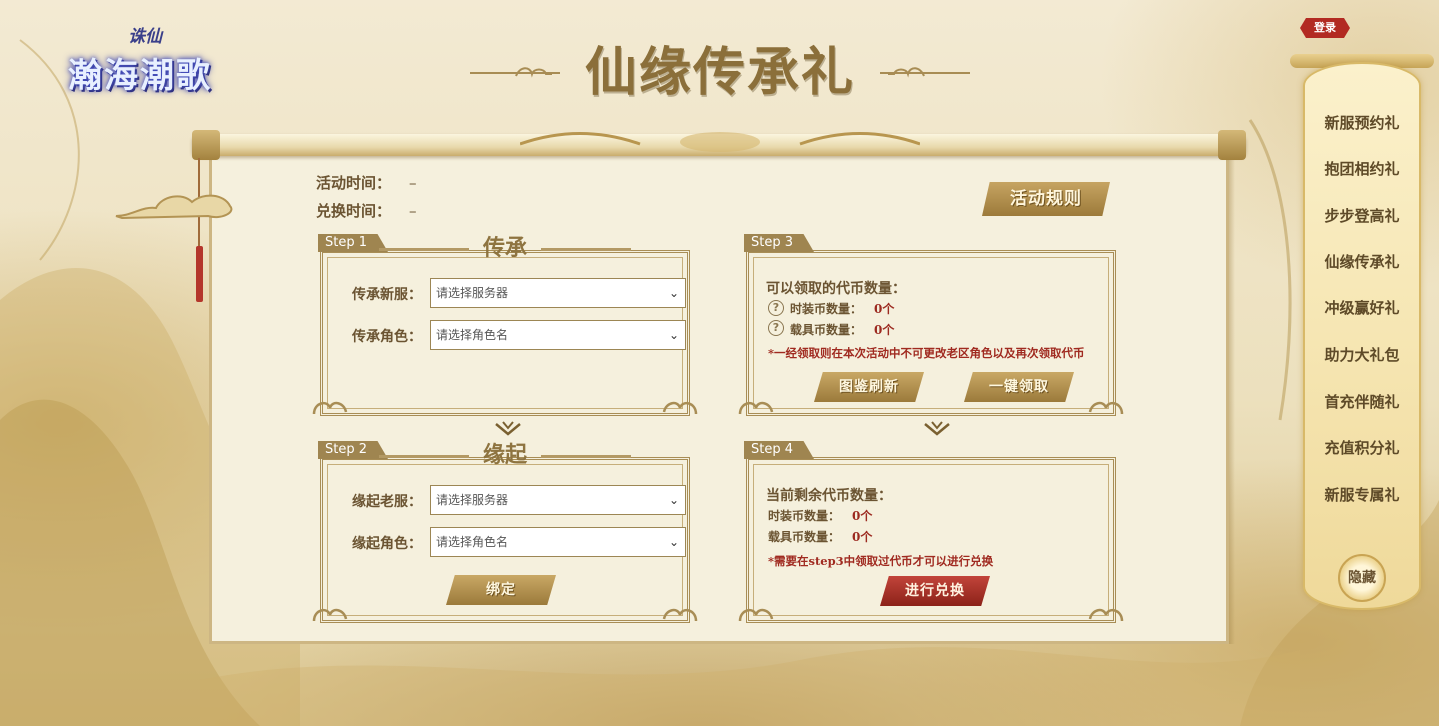  Describe the element at coordinates (826, 330) in the screenshot. I see `step3-mount-label: 载具币数量：` at that location.